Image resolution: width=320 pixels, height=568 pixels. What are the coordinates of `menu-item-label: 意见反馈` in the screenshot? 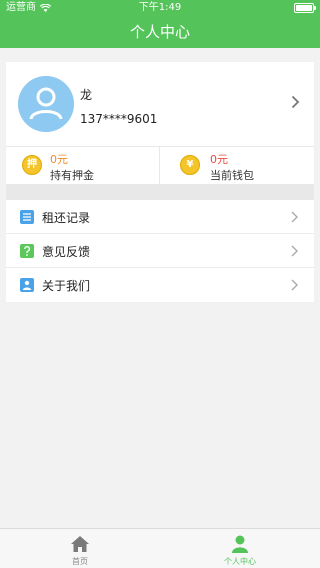 It's located at (66, 252).